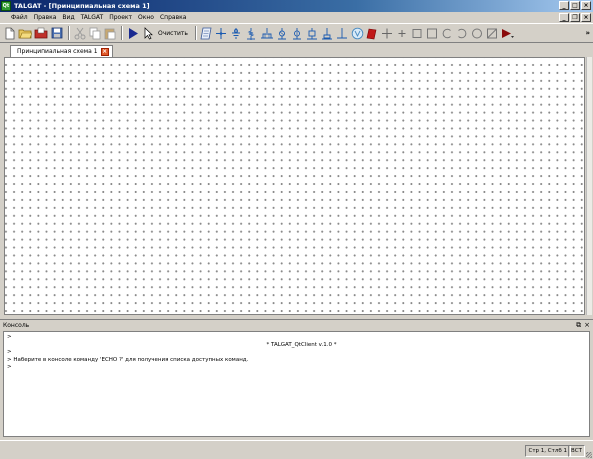  What do you see at coordinates (296, 50) in the screenshot?
I see `document-tabs: Принципиальная схема 1 ×` at bounding box center [296, 50].